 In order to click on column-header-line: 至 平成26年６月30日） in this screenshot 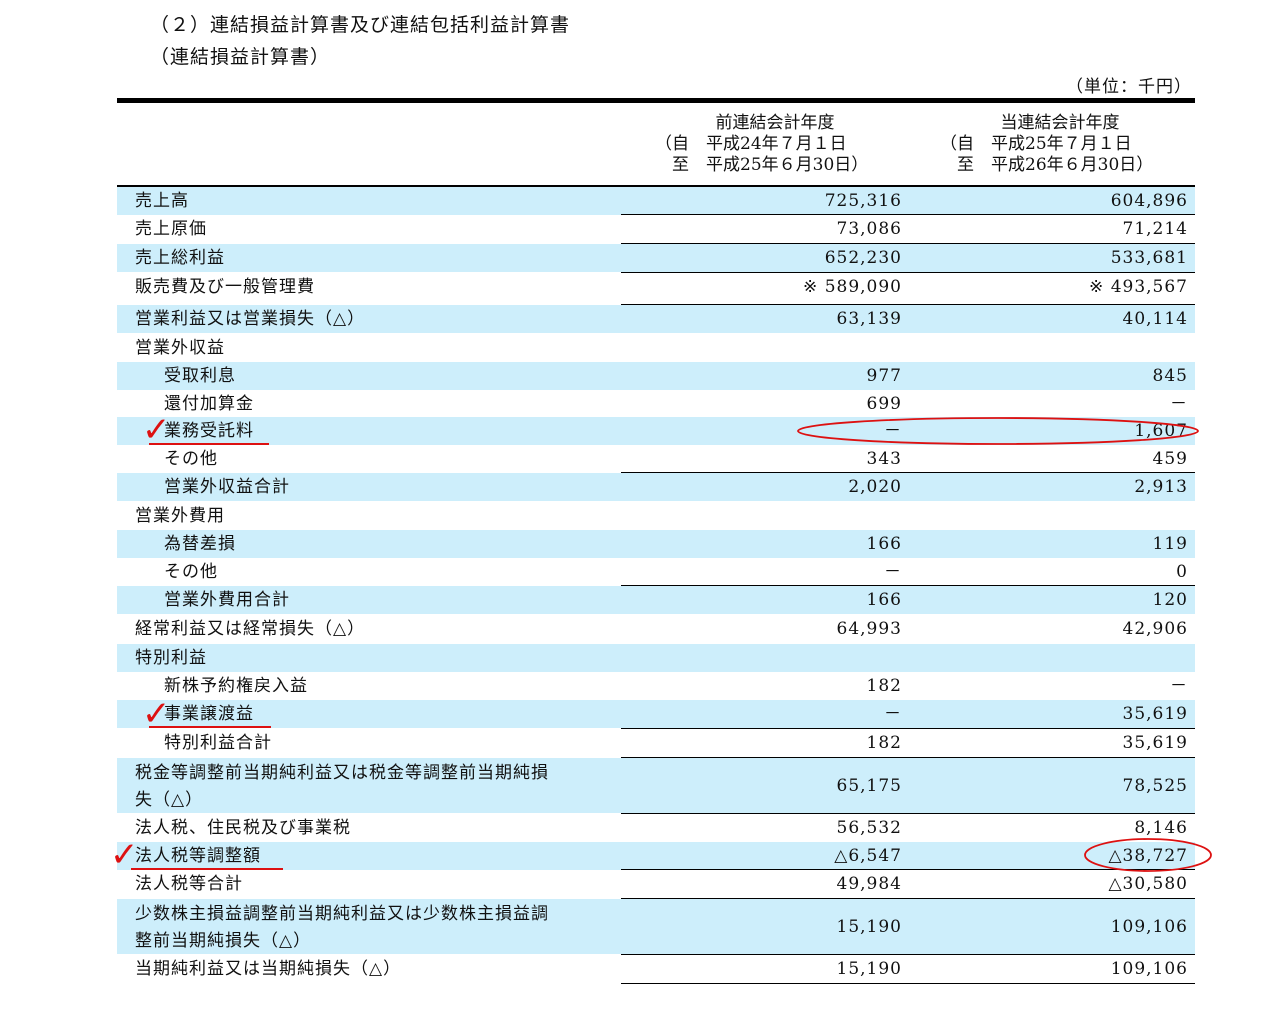, I will do `click(1047, 165)`.